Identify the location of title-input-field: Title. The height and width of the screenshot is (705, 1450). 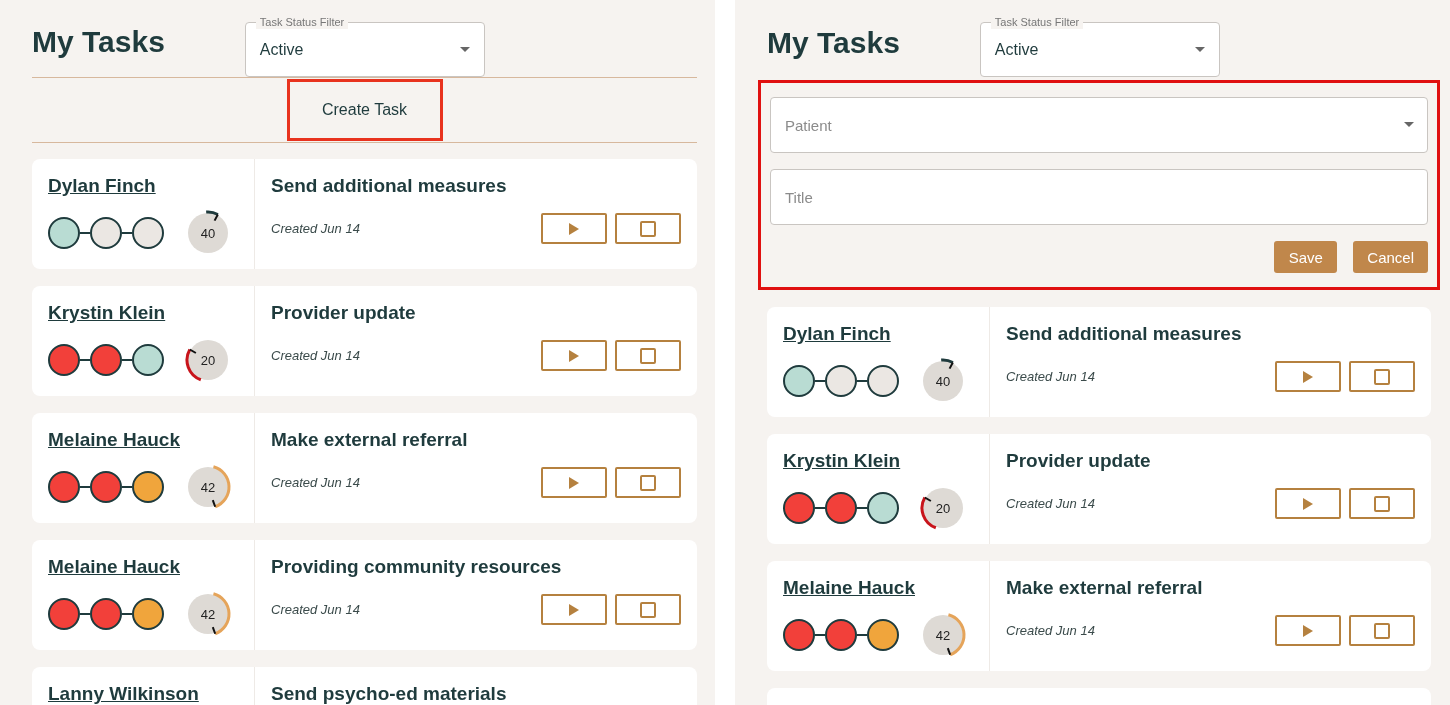
(1099, 197).